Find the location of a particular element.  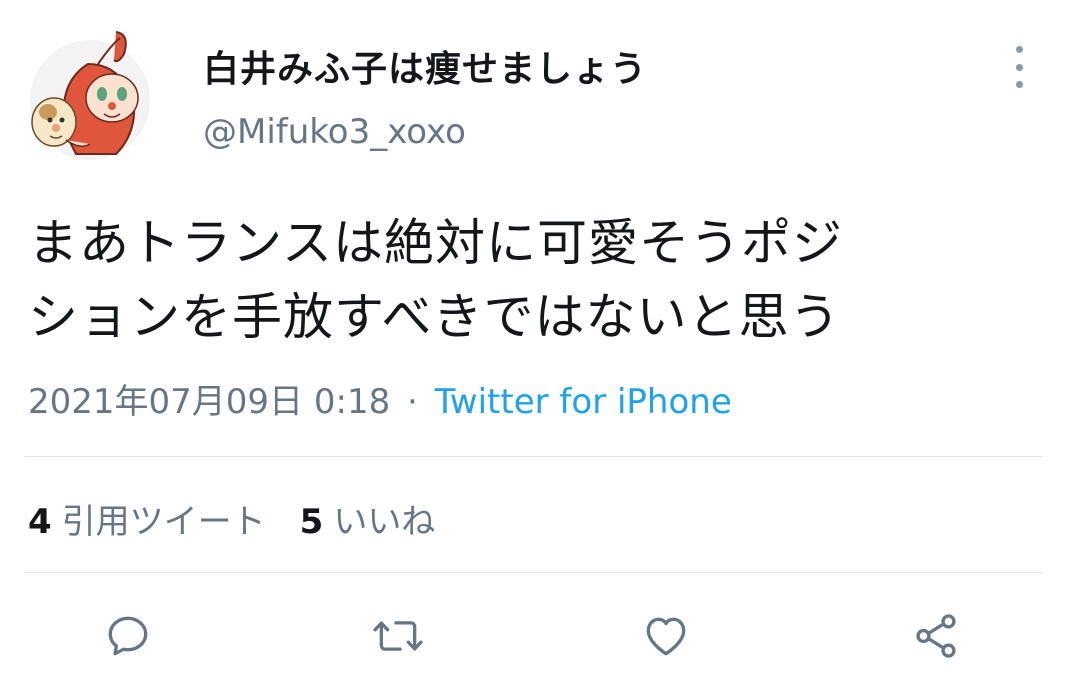

like-button is located at coordinates (666, 636).